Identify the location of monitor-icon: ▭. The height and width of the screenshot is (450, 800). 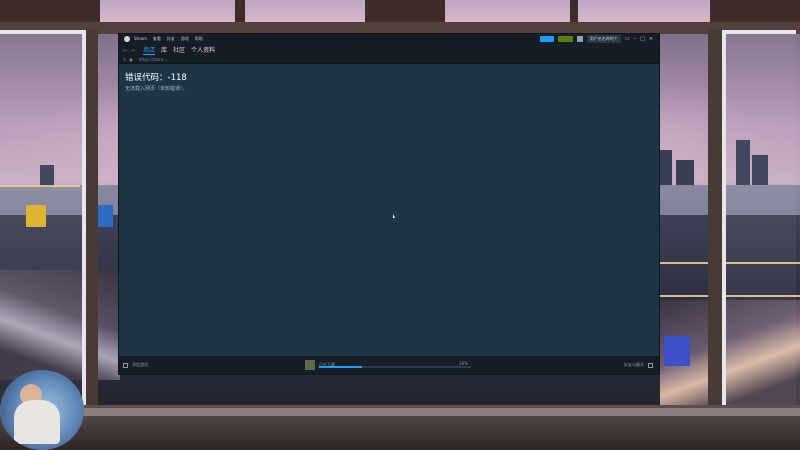
(627, 39).